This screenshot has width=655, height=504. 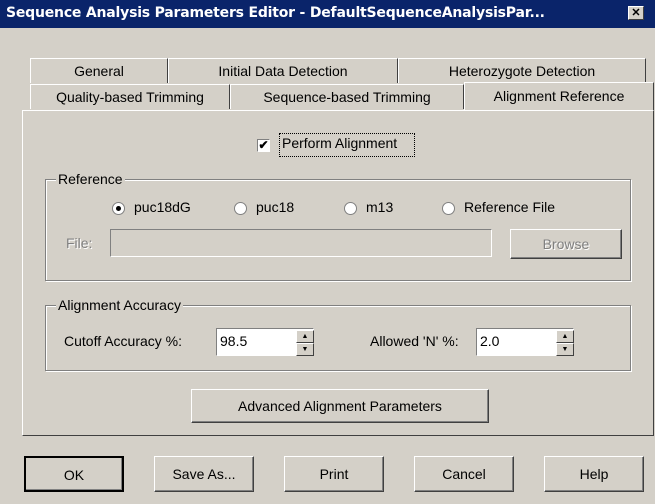 I want to click on cutoff-accuracy-label: Cutoff Accuracy %:, so click(x=123, y=341).